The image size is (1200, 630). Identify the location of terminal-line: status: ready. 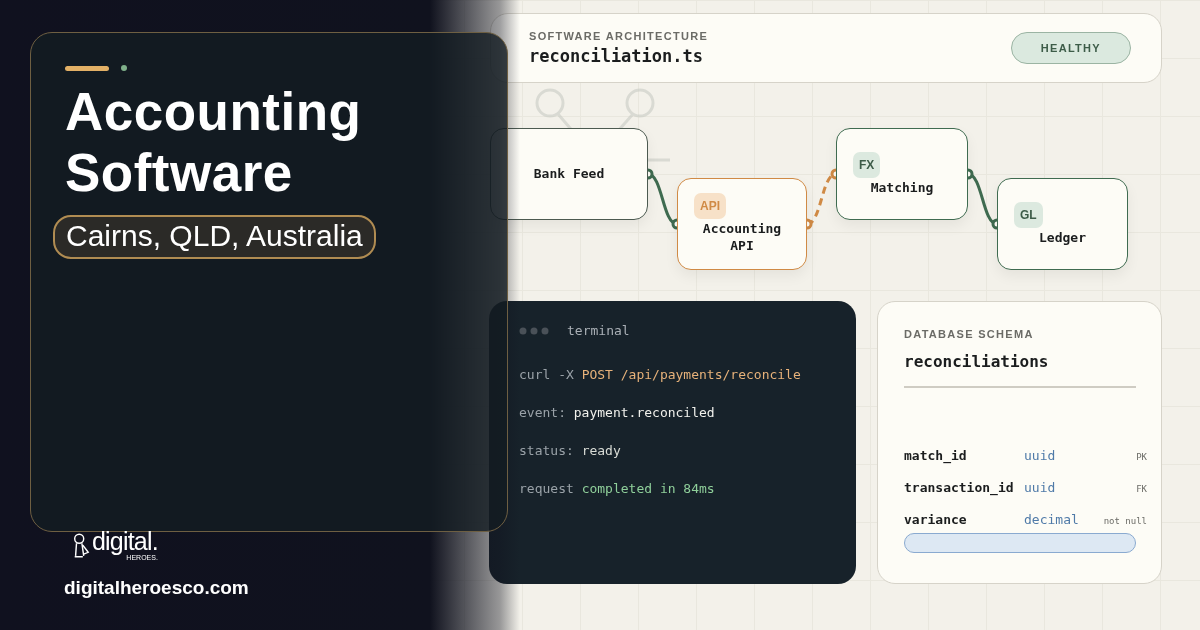
(570, 450).